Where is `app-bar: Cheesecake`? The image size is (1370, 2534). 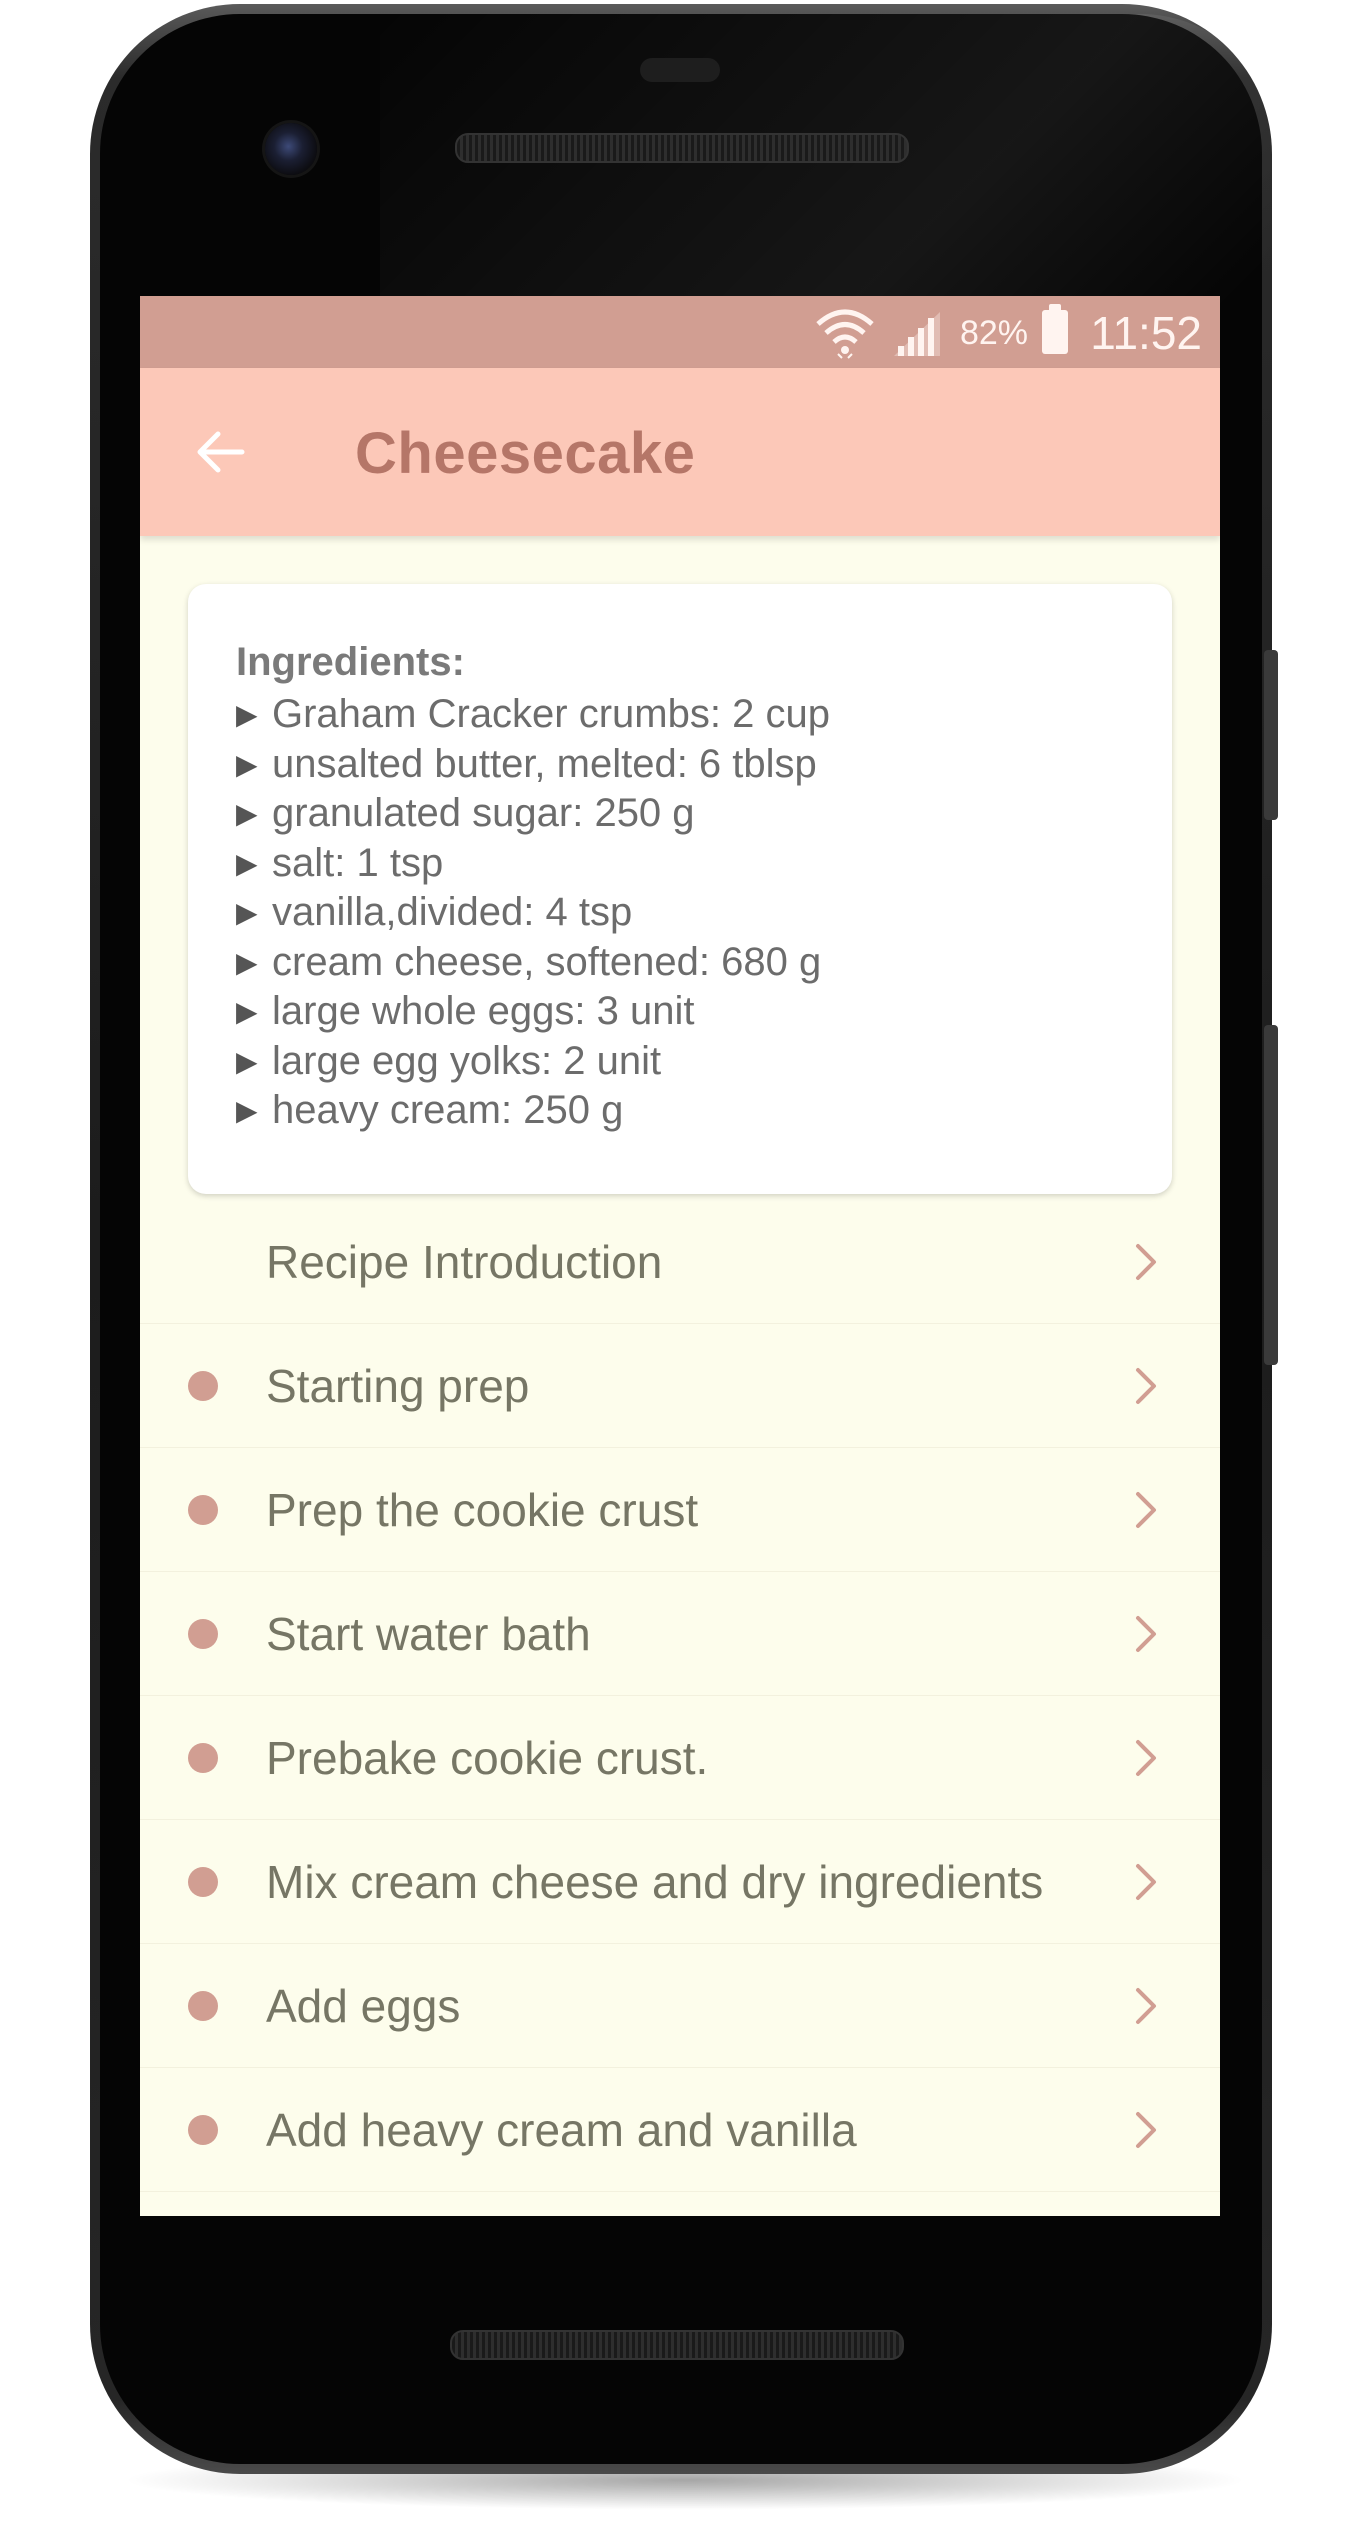 app-bar: Cheesecake is located at coordinates (680, 452).